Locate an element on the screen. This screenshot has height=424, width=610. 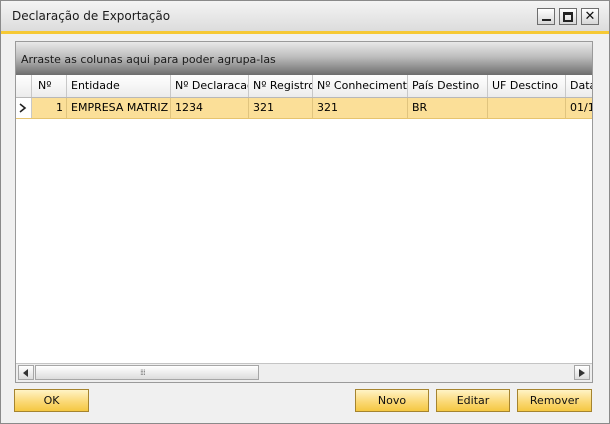
cell-declaracao: 1234 is located at coordinates (210, 108).